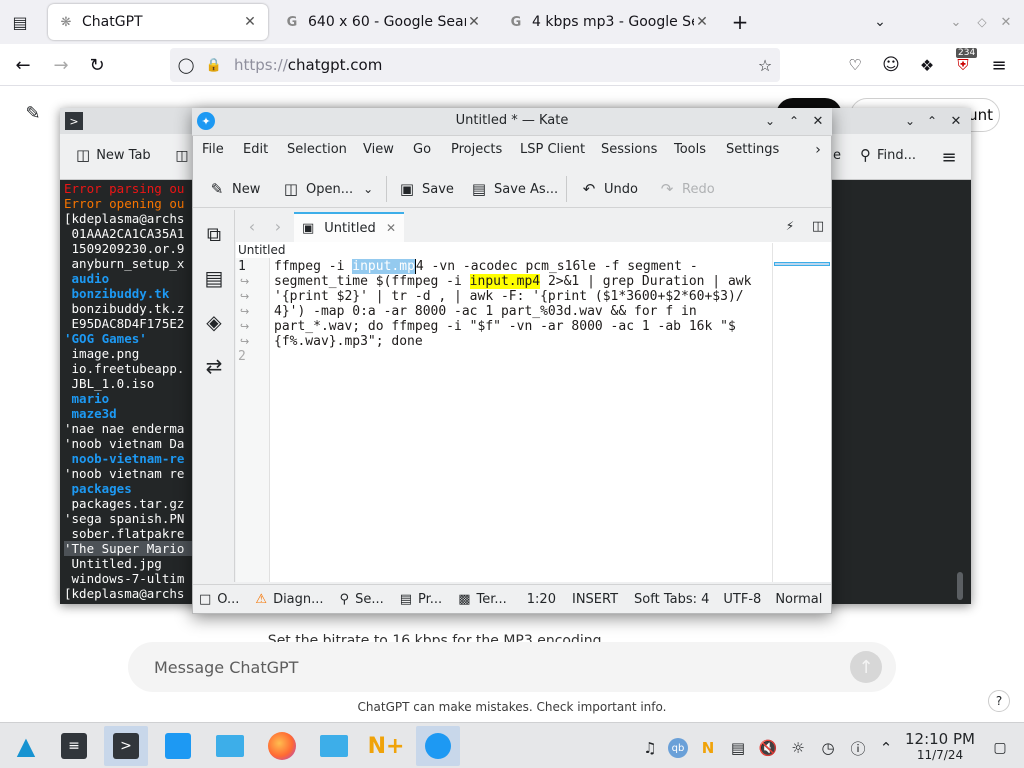 The image size is (1024, 768). What do you see at coordinates (426, 189) in the screenshot?
I see `save-button: ▣ Save` at bounding box center [426, 189].